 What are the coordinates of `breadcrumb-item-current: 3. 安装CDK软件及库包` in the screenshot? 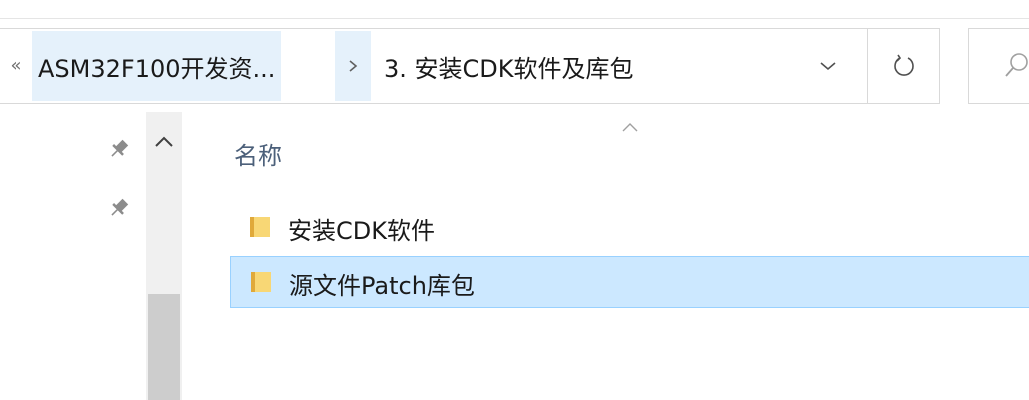 It's located at (509, 66).